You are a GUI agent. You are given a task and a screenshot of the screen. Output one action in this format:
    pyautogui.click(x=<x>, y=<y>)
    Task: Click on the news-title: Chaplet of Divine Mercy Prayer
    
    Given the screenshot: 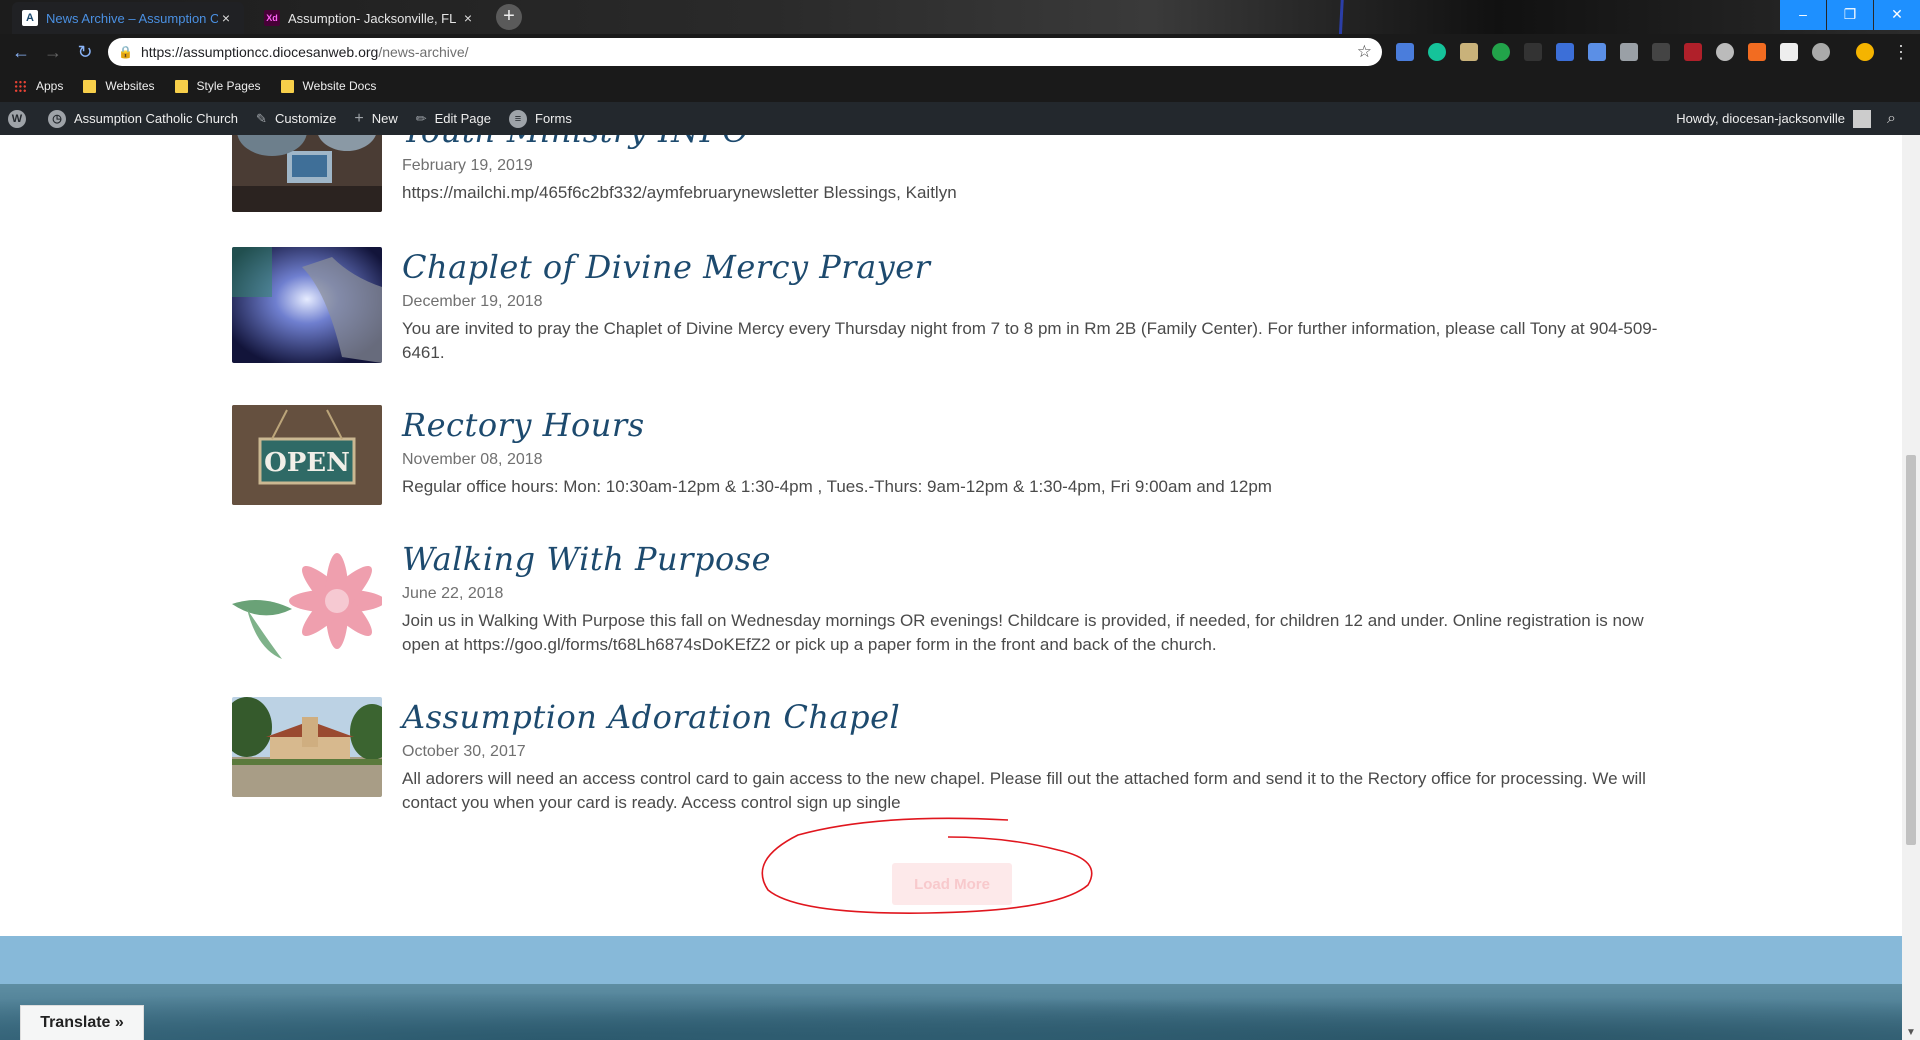 What is the action you would take?
    pyautogui.click(x=1032, y=267)
    